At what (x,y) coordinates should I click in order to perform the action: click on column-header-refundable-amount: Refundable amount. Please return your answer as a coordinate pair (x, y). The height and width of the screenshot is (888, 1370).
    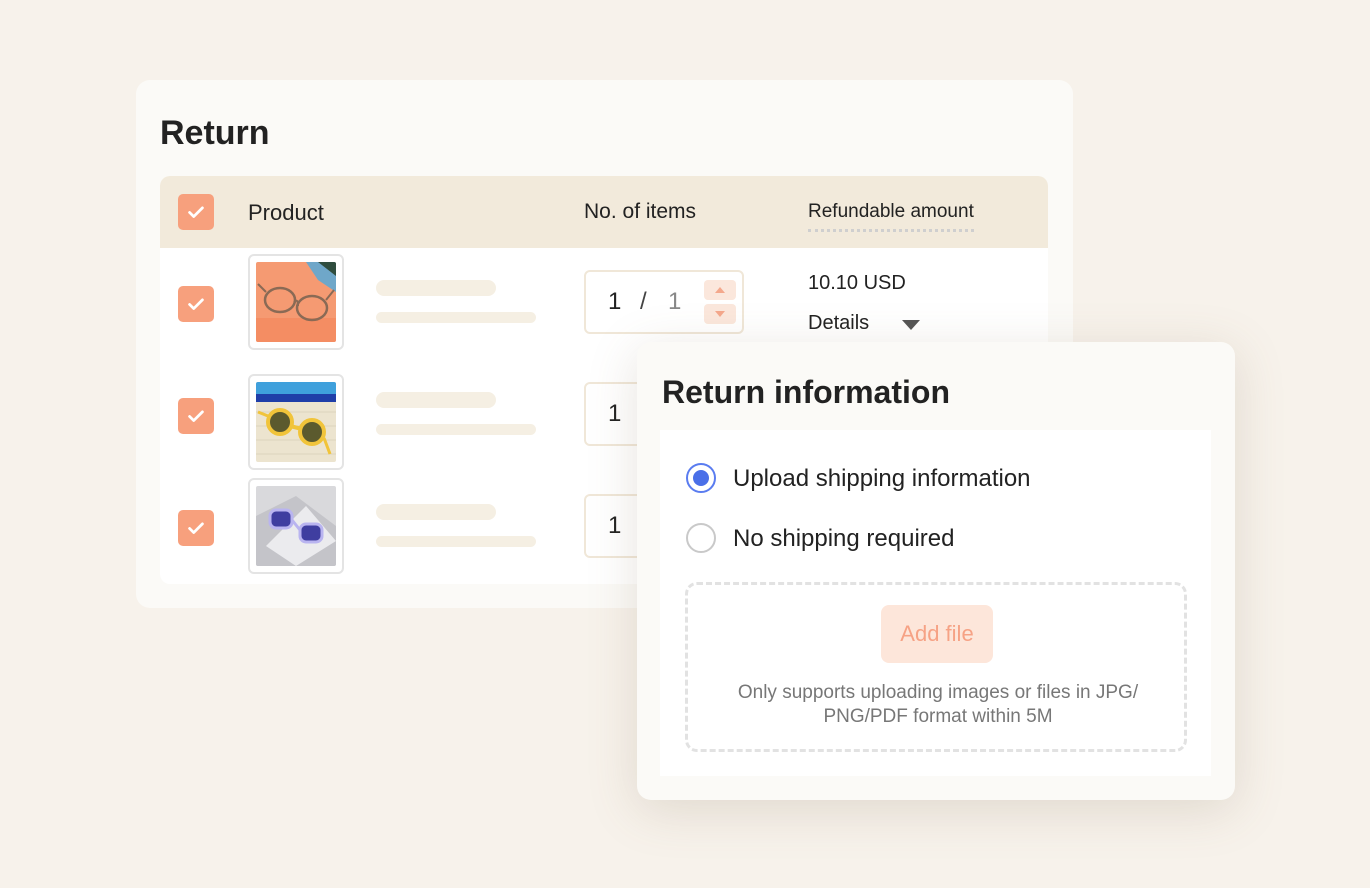
    Looking at the image, I should click on (891, 216).